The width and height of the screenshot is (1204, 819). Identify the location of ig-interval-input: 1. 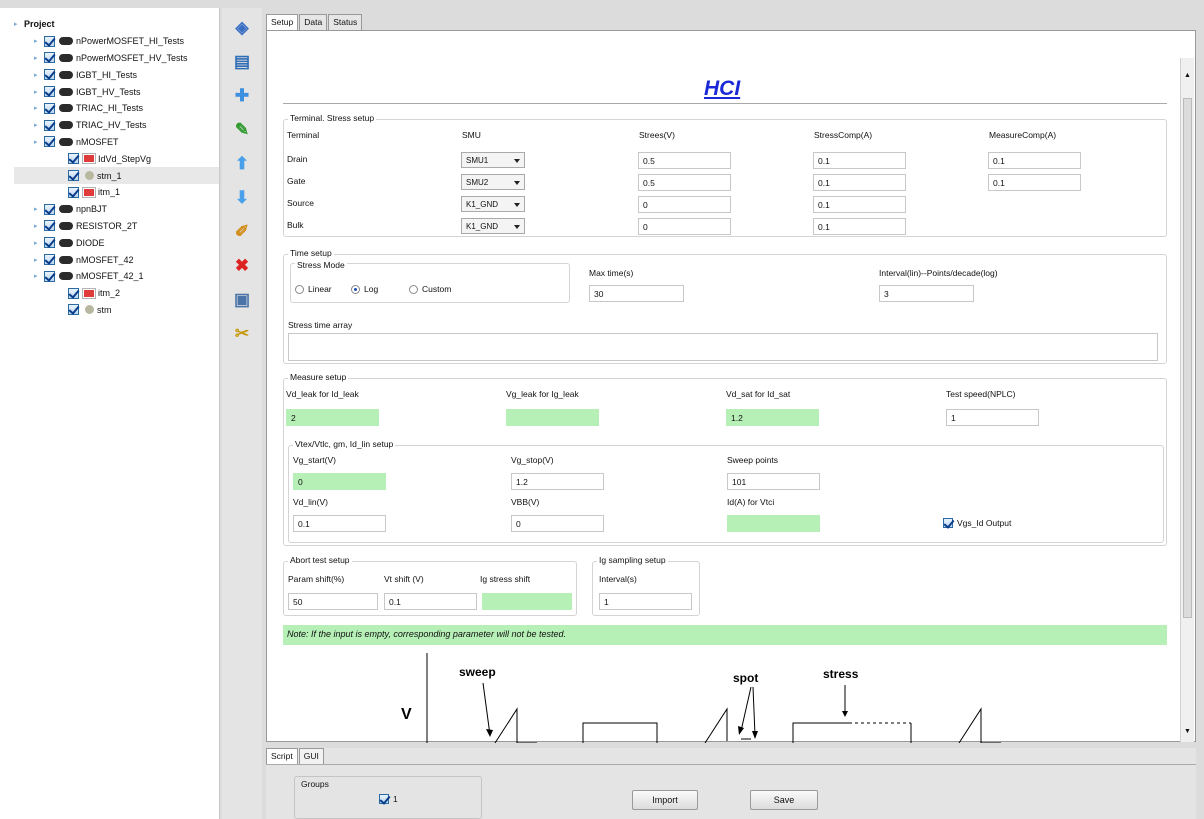
(645, 601).